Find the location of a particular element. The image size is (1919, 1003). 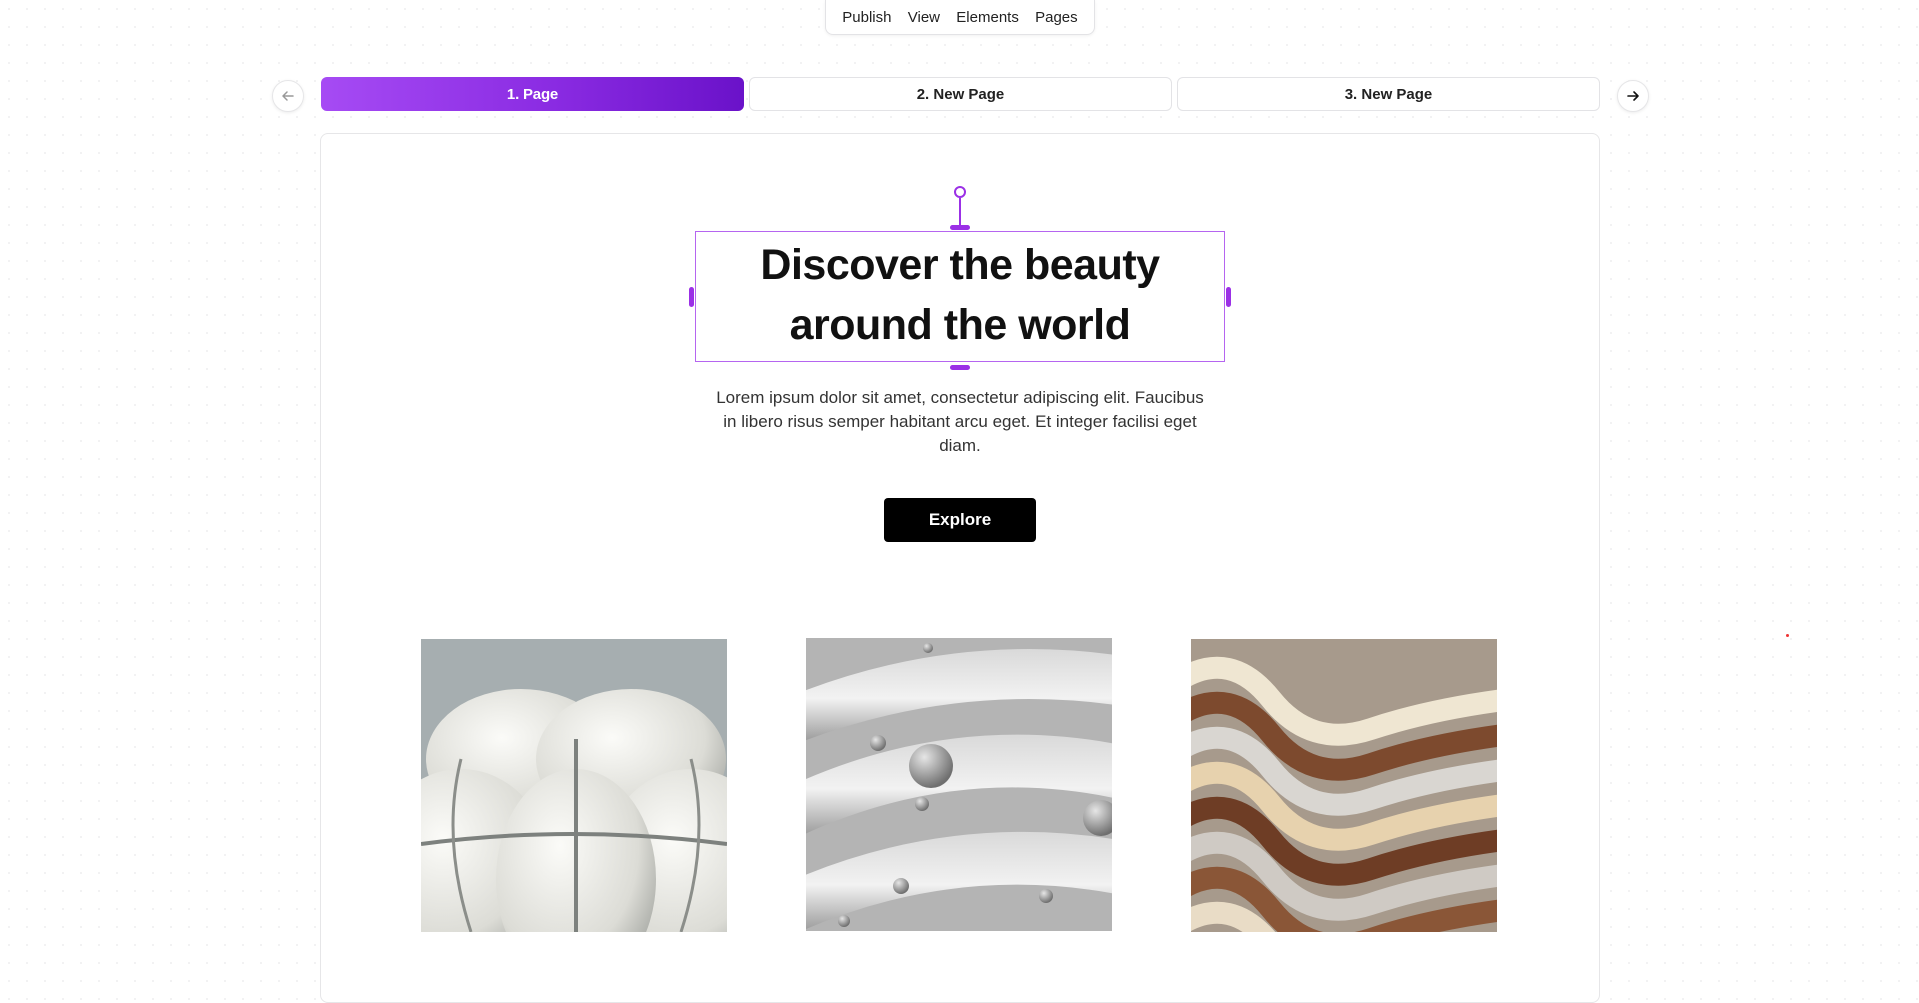

brown-wave-ribbons-image is located at coordinates (1344, 785).